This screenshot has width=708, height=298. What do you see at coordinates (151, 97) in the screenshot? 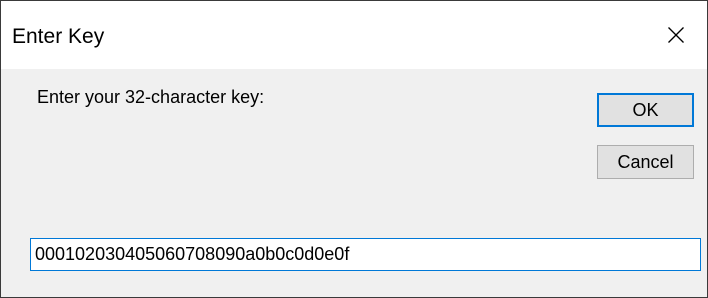
I see `key-prompt-label: Enter your 32-character key:` at bounding box center [151, 97].